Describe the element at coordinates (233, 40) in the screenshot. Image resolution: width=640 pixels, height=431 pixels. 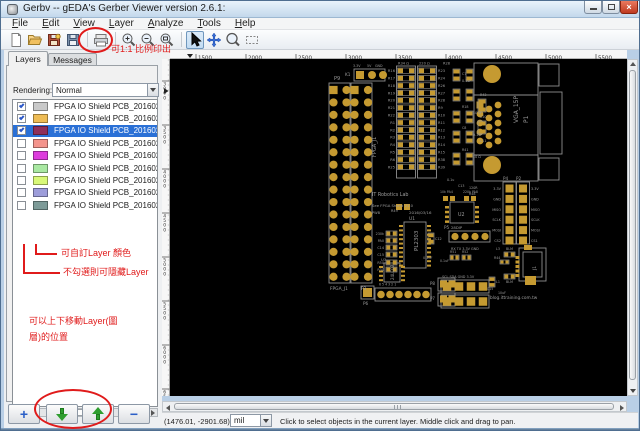
I see `zoom-button` at that location.